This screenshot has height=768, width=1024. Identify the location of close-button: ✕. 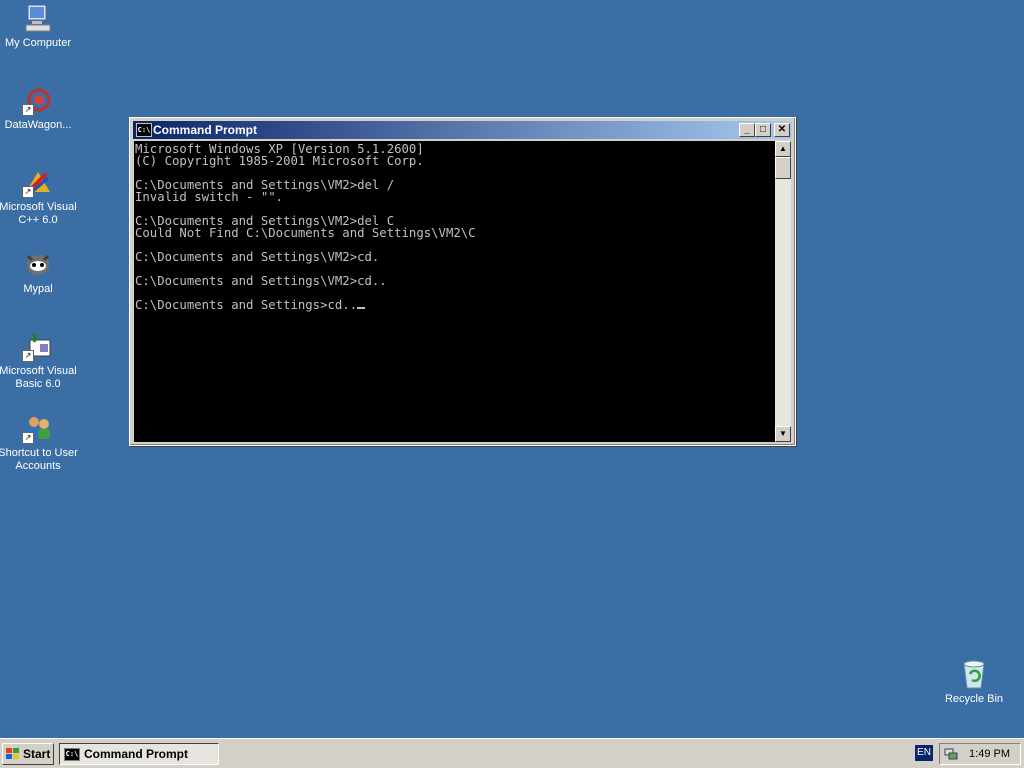
(782, 130).